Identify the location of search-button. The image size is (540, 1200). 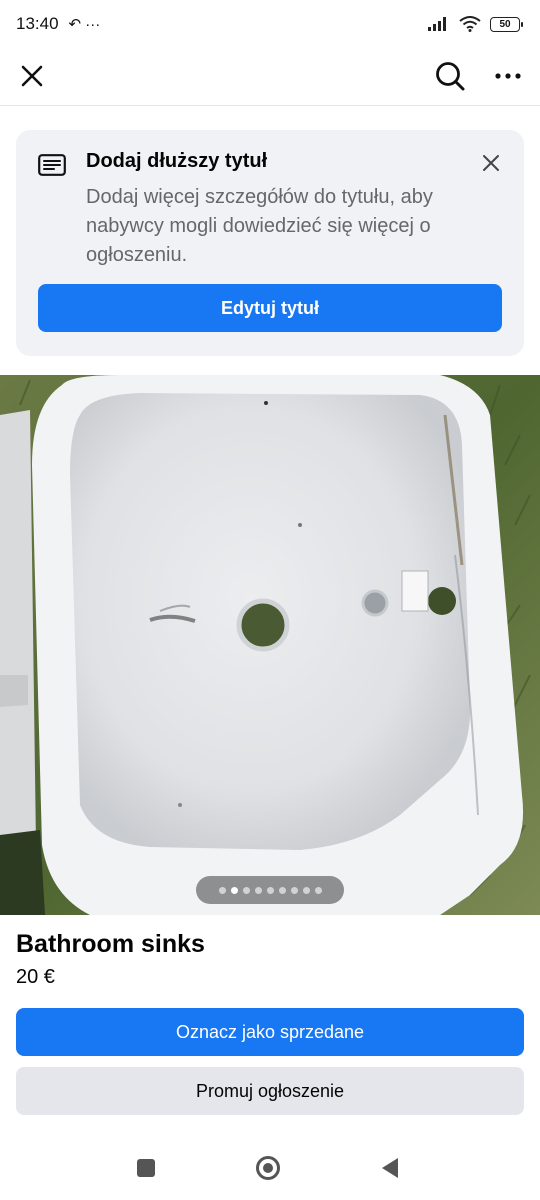
(450, 76).